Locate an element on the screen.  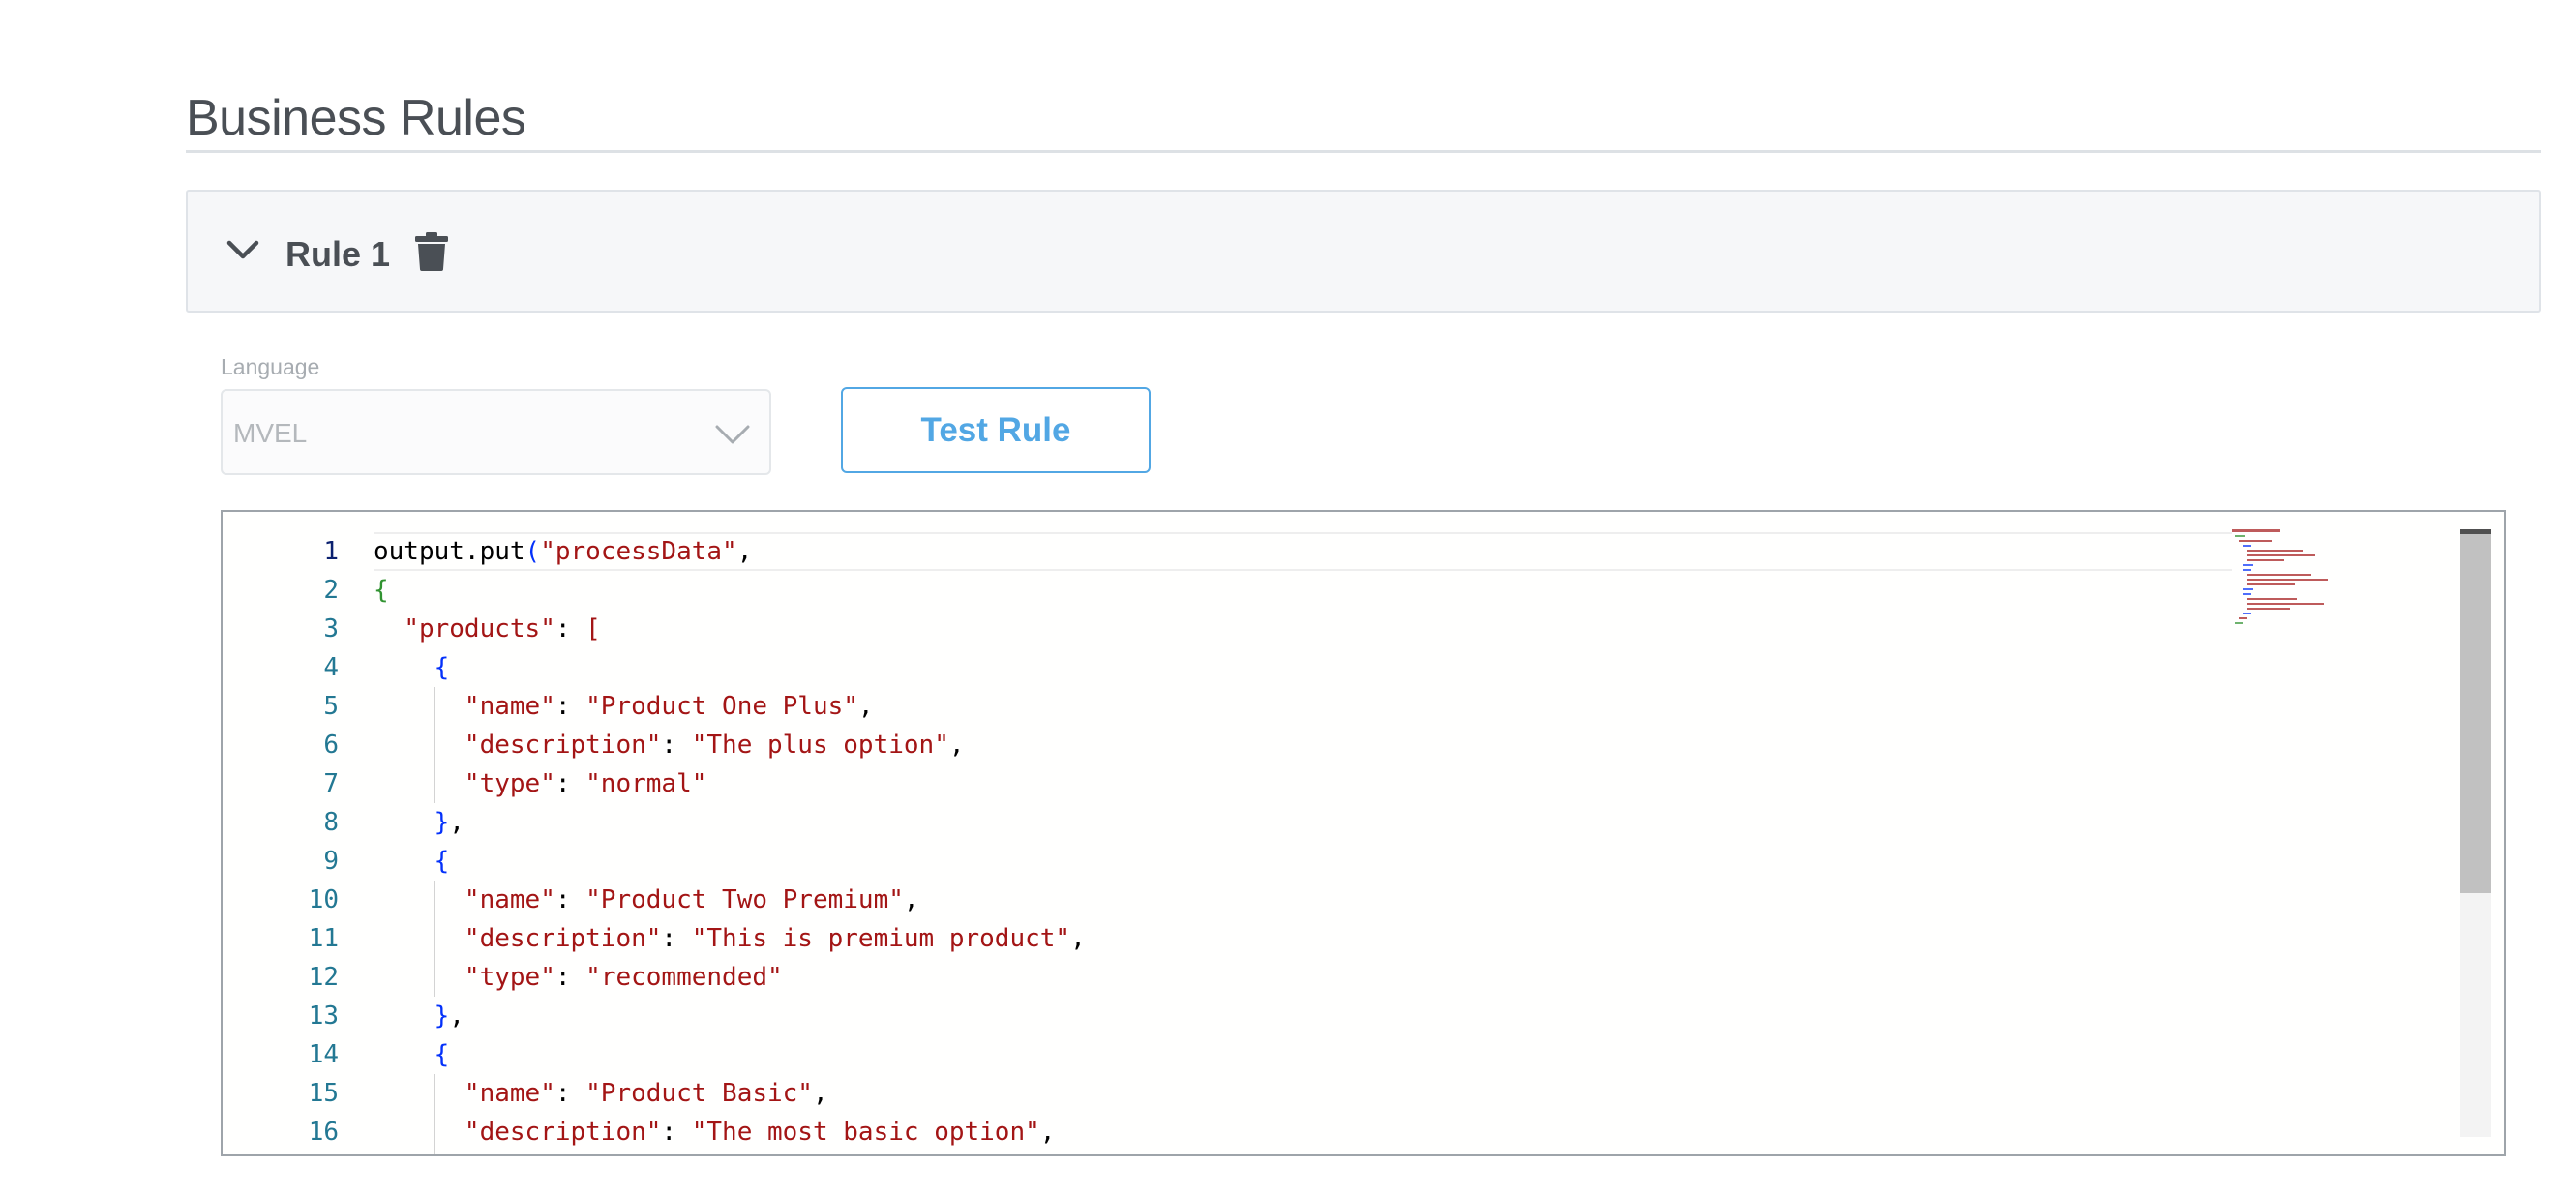
editor-minimap is located at coordinates (2309, 587).